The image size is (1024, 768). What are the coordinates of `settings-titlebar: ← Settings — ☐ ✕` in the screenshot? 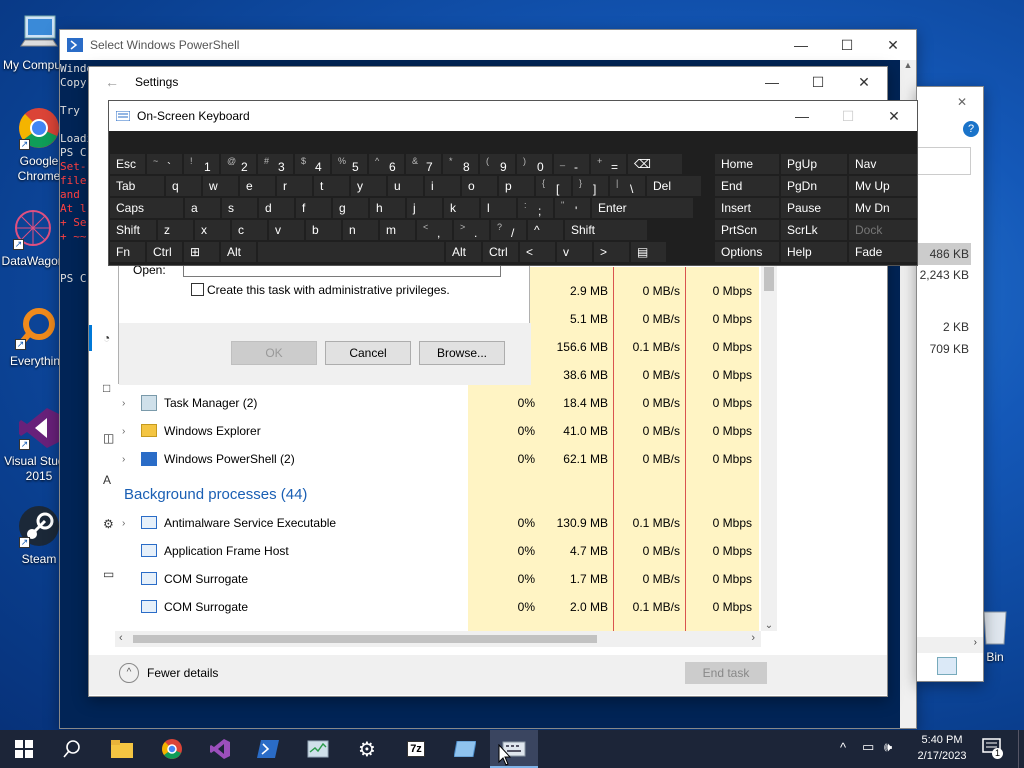 It's located at (488, 82).